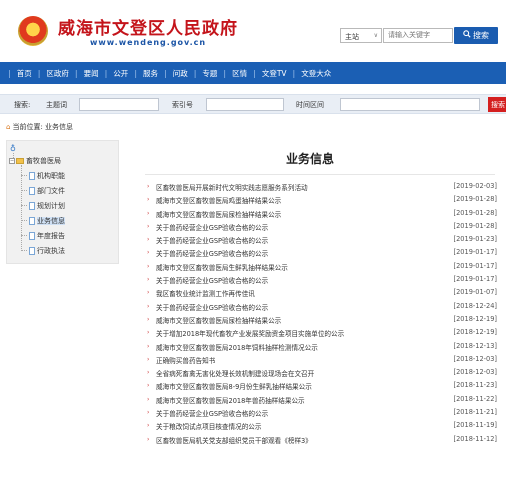 This screenshot has height=492, width=506. Describe the element at coordinates (222, 267) in the screenshot. I see `list-item-title-link: 威海市文登区畜牧兽医局生鲜乳抽样结果公示` at that location.